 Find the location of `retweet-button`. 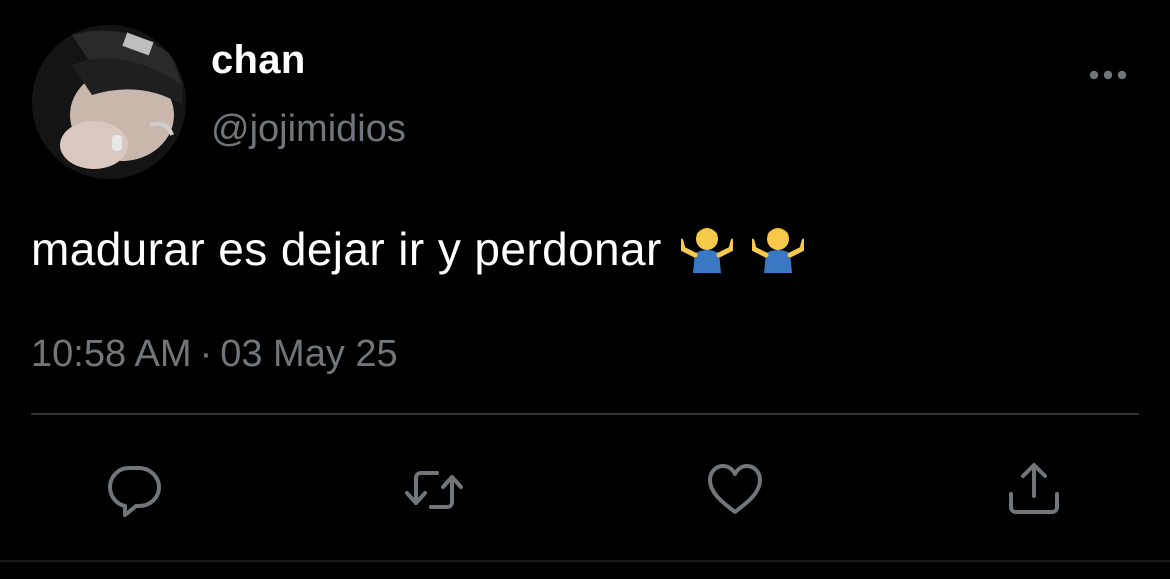

retweet-button is located at coordinates (434, 490).